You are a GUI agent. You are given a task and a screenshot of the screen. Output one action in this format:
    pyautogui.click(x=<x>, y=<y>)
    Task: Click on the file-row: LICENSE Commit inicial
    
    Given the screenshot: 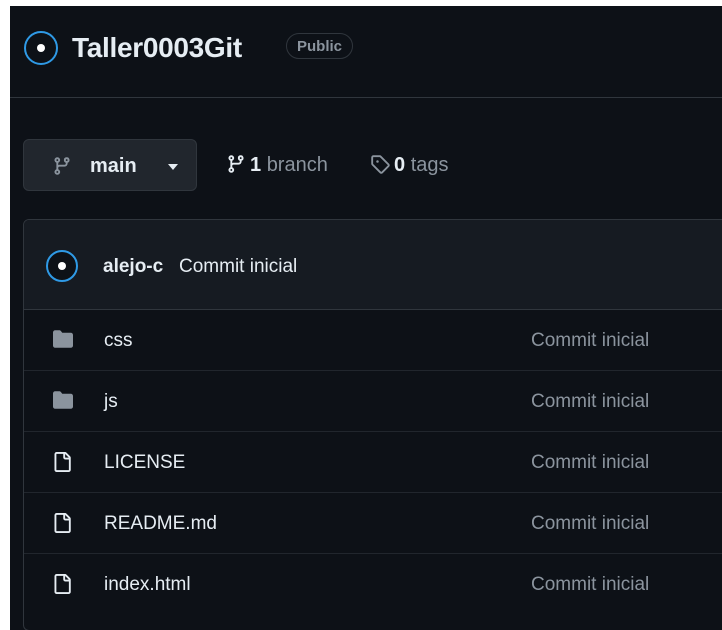 What is the action you would take?
    pyautogui.click(x=373, y=462)
    